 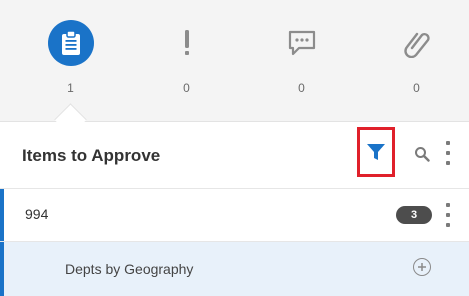 What do you see at coordinates (187, 43) in the screenshot?
I see `exclamation-icon` at bounding box center [187, 43].